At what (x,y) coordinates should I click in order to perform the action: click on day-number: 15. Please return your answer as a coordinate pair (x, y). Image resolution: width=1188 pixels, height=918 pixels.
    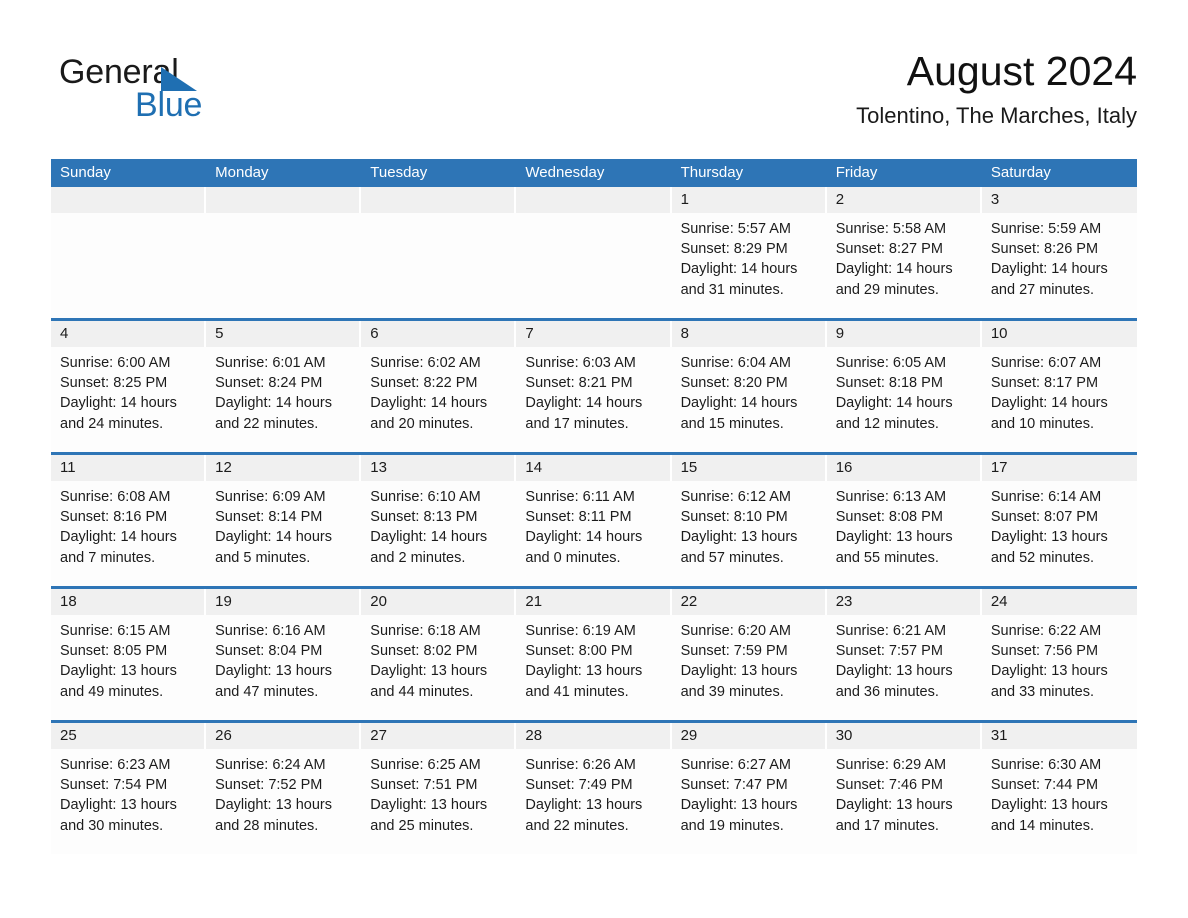
    Looking at the image, I should click on (749, 468).